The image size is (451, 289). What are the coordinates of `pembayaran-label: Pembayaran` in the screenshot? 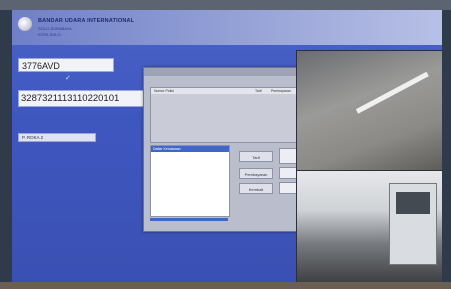 It's located at (256, 173).